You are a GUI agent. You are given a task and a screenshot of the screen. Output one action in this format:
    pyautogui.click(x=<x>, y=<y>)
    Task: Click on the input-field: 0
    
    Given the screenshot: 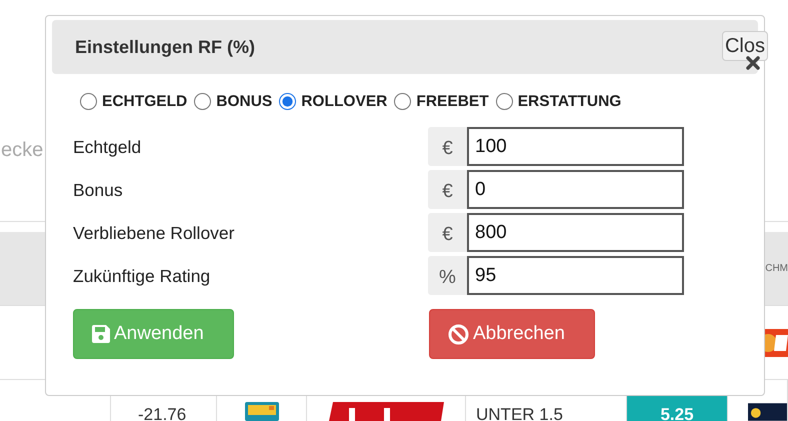 What is the action you would take?
    pyautogui.click(x=575, y=190)
    